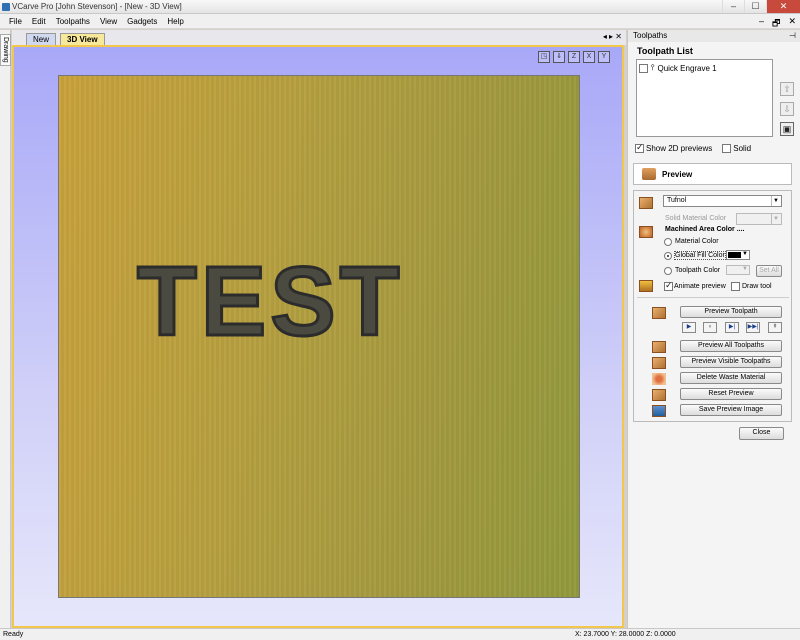 The width and height of the screenshot is (800, 640). I want to click on minimize-button: –, so click(733, 6).